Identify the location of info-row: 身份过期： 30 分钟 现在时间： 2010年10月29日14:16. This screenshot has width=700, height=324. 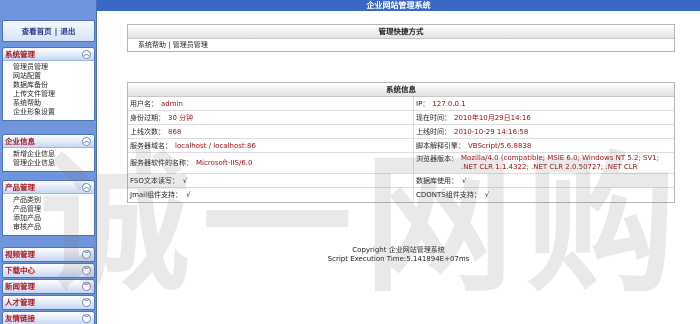
(401, 118).